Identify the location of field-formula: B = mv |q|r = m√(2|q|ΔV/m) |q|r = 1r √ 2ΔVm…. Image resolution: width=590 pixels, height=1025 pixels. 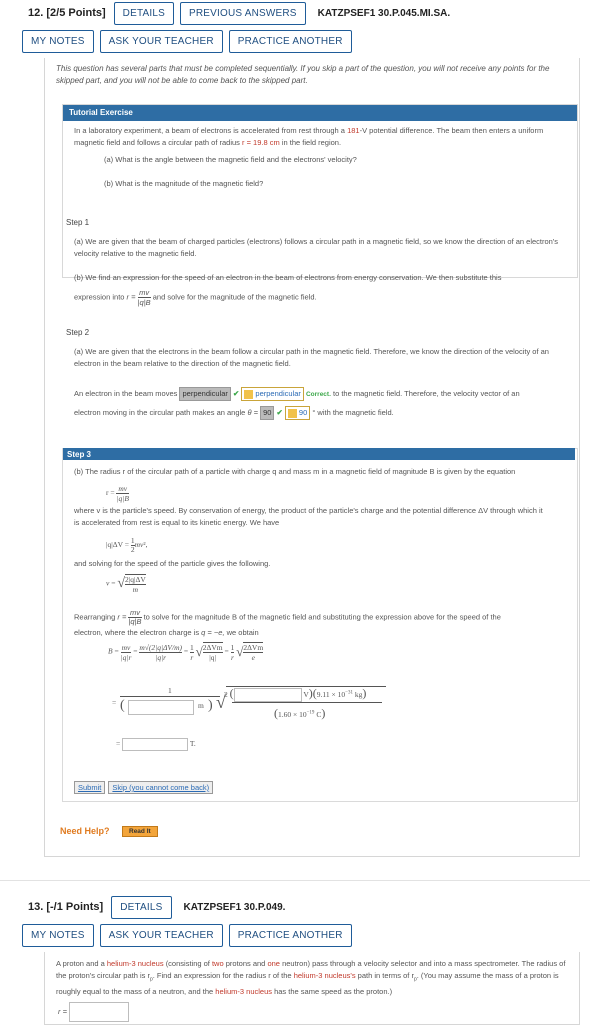
(186, 652).